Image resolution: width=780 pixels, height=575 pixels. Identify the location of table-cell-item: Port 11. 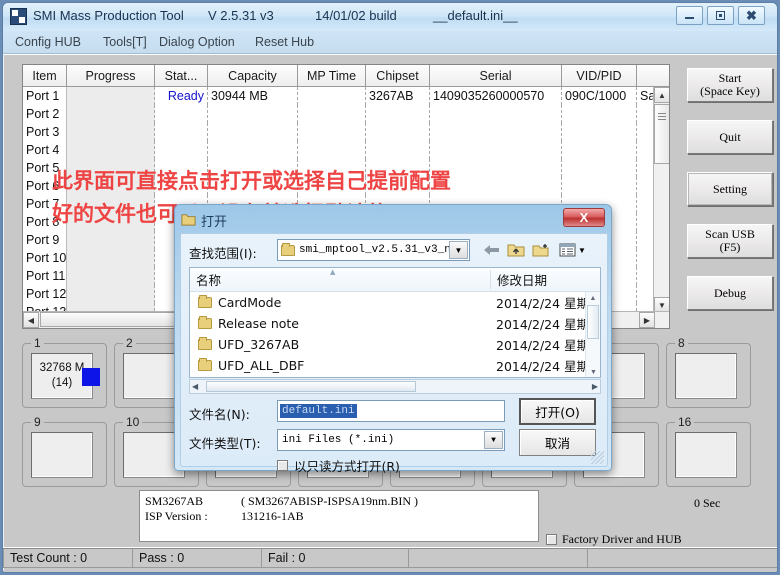
(45, 276).